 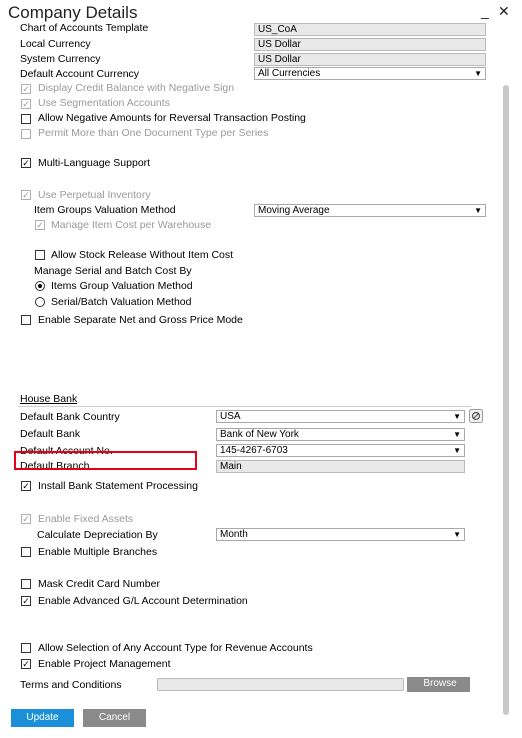 I want to click on radio-selected-dot, so click(x=40, y=286).